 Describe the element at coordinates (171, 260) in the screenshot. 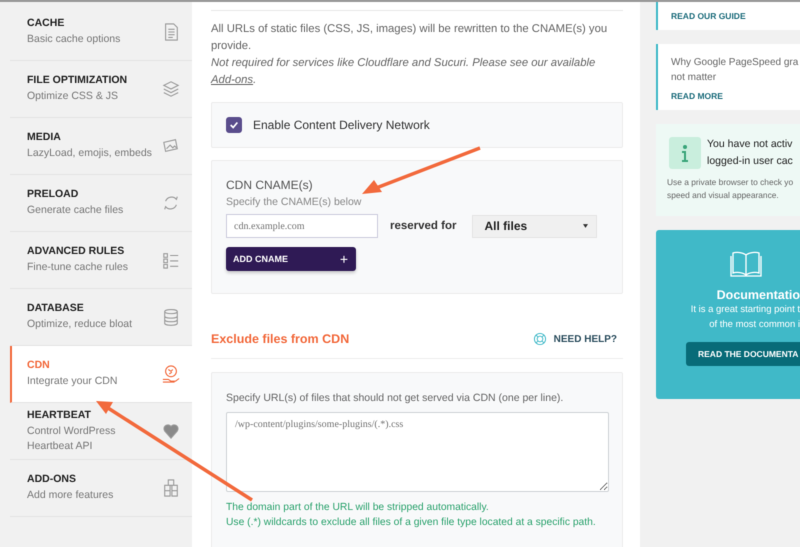

I see `checklist-icon` at that location.